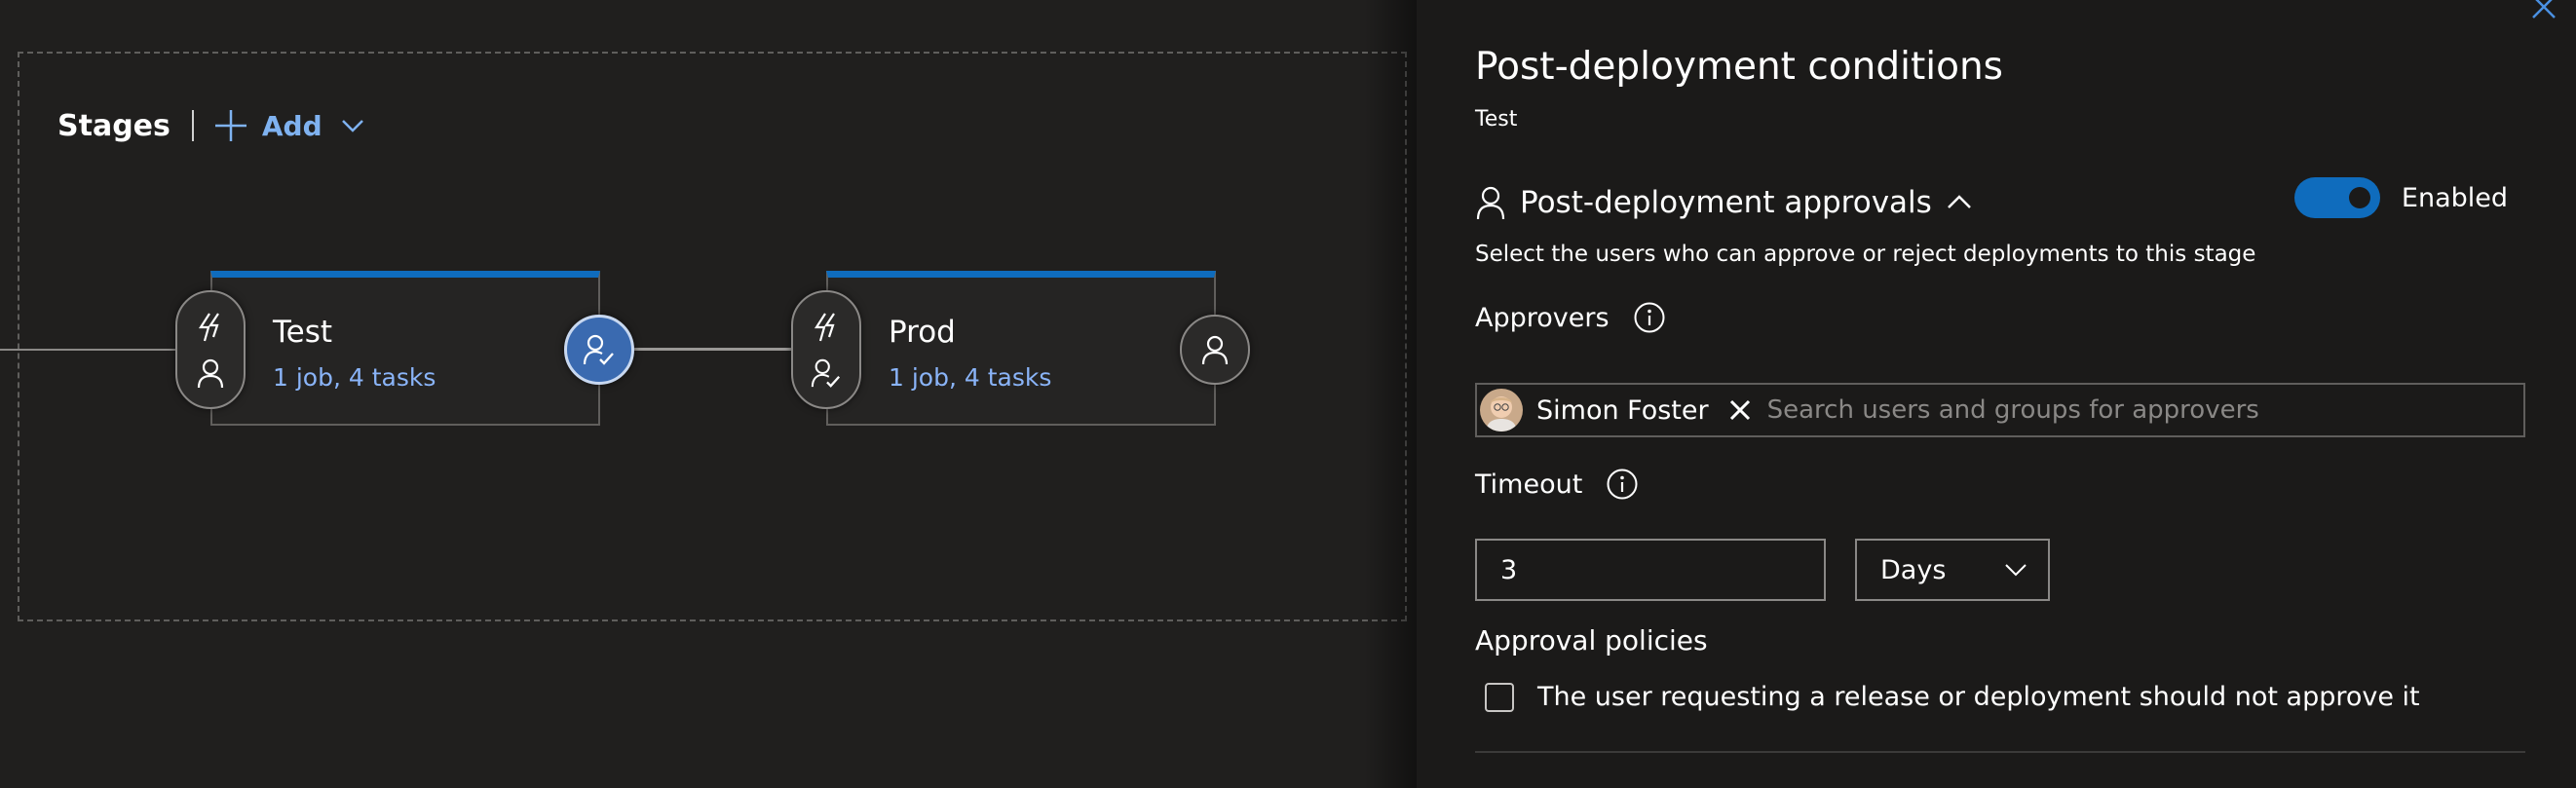 This screenshot has height=788, width=2576. Describe the element at coordinates (211, 125) in the screenshot. I see `stages-header: Stages Add` at that location.